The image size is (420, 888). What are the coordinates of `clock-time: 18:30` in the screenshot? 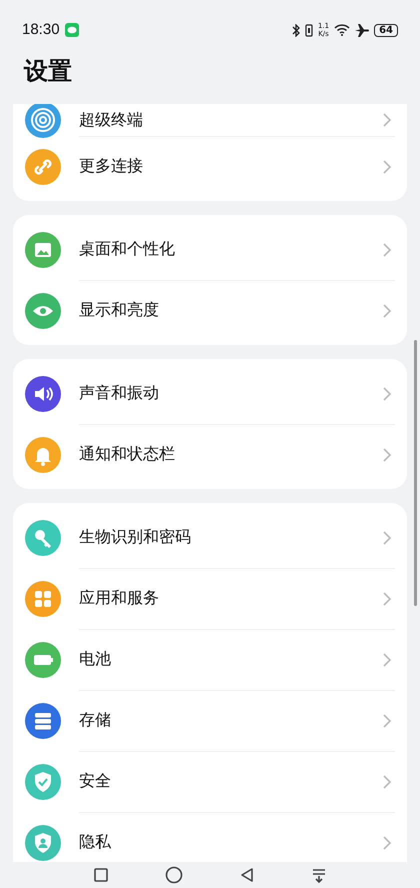 It's located at (41, 29).